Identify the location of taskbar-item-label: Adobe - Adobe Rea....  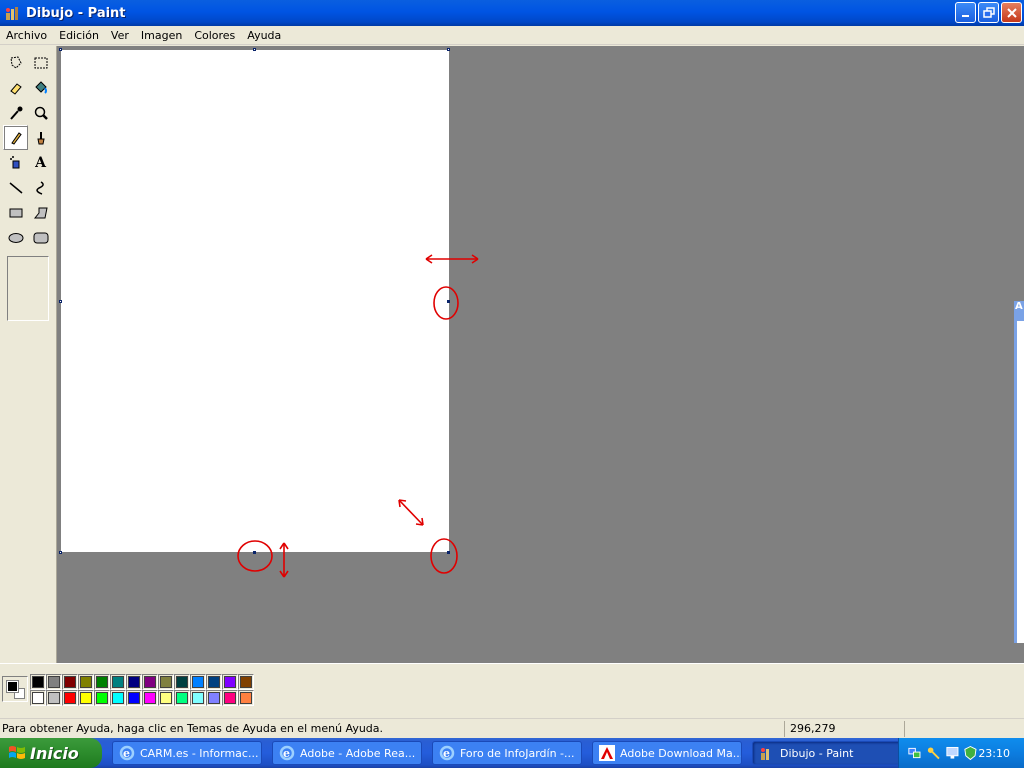
(358, 753).